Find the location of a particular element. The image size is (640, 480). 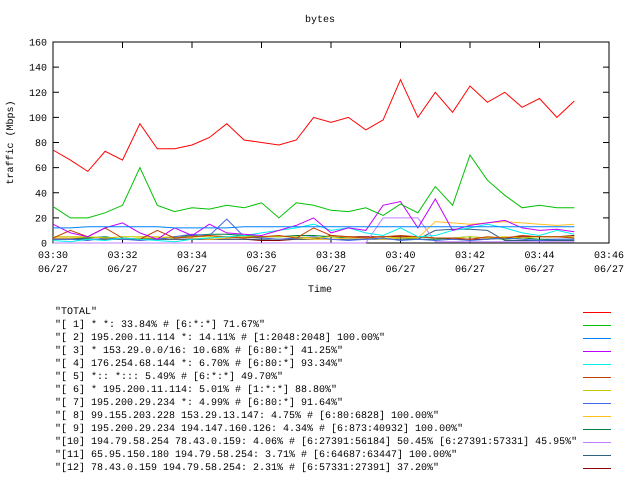

y-tick-label: 40 is located at coordinates (40, 194).